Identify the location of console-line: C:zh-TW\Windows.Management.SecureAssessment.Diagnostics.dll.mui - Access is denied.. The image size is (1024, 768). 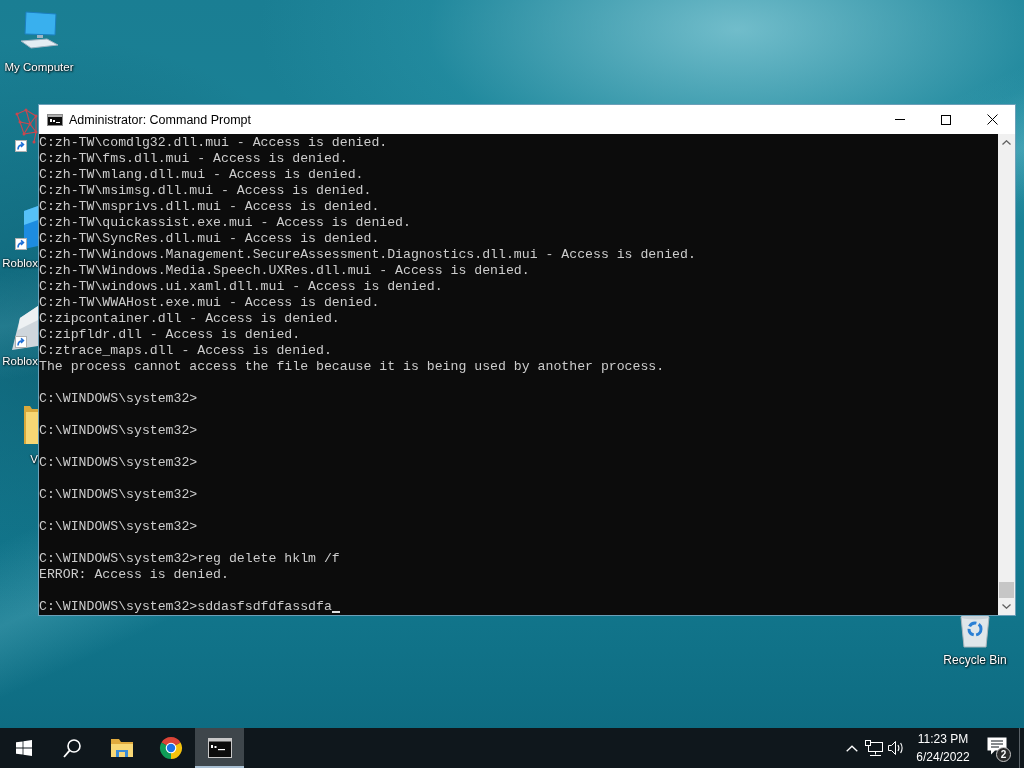
(368, 255).